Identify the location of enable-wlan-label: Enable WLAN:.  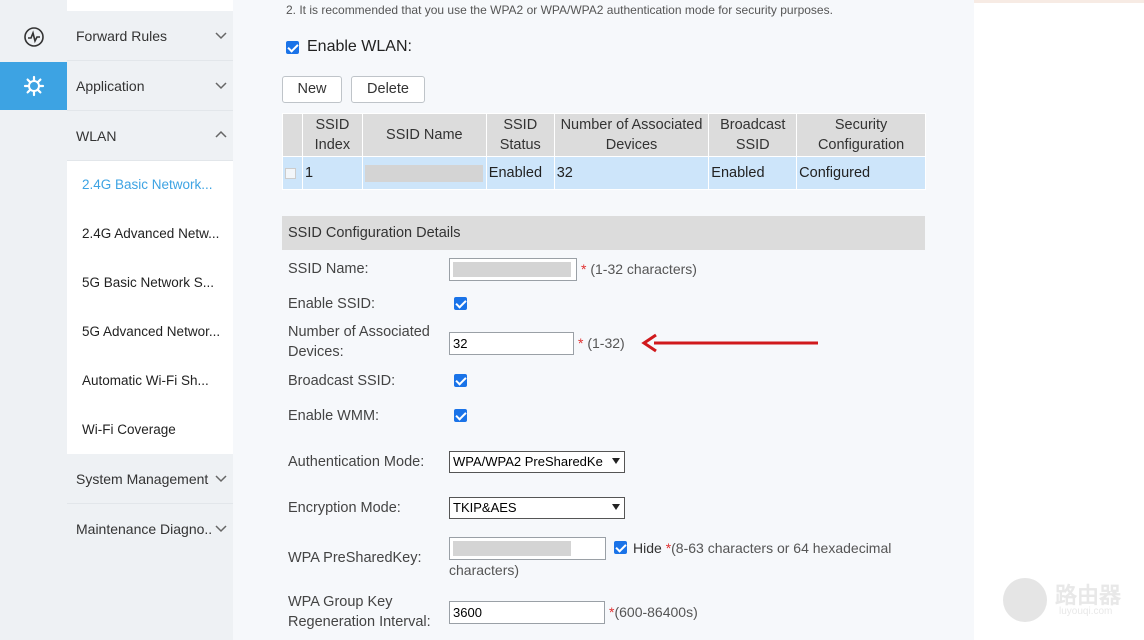
(359, 46).